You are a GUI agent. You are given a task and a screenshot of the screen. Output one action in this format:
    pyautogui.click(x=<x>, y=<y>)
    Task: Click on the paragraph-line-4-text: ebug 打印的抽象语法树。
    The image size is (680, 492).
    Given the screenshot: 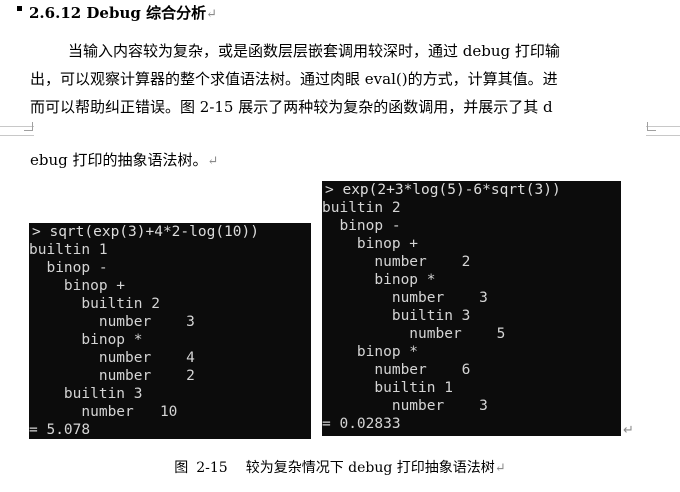 What is the action you would take?
    pyautogui.click(x=119, y=160)
    